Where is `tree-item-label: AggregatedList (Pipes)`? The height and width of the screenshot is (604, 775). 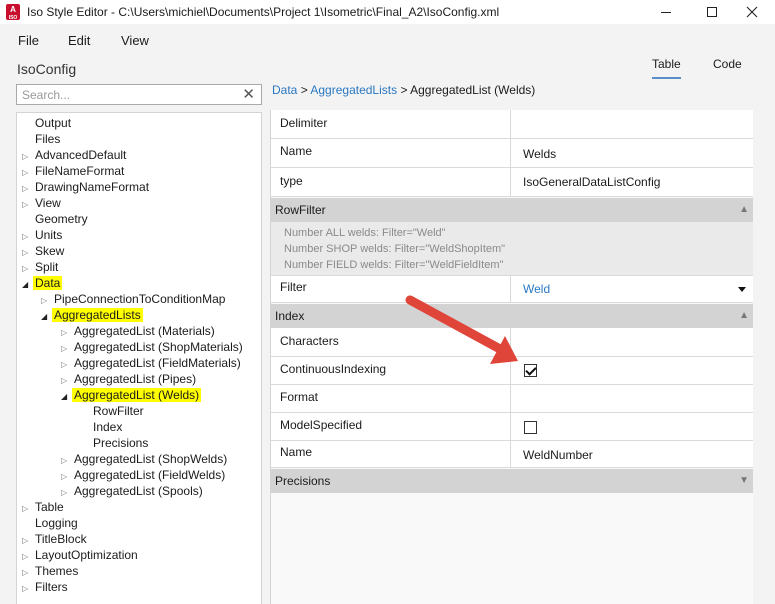
tree-item-label: AggregatedList (Pipes) is located at coordinates (135, 379).